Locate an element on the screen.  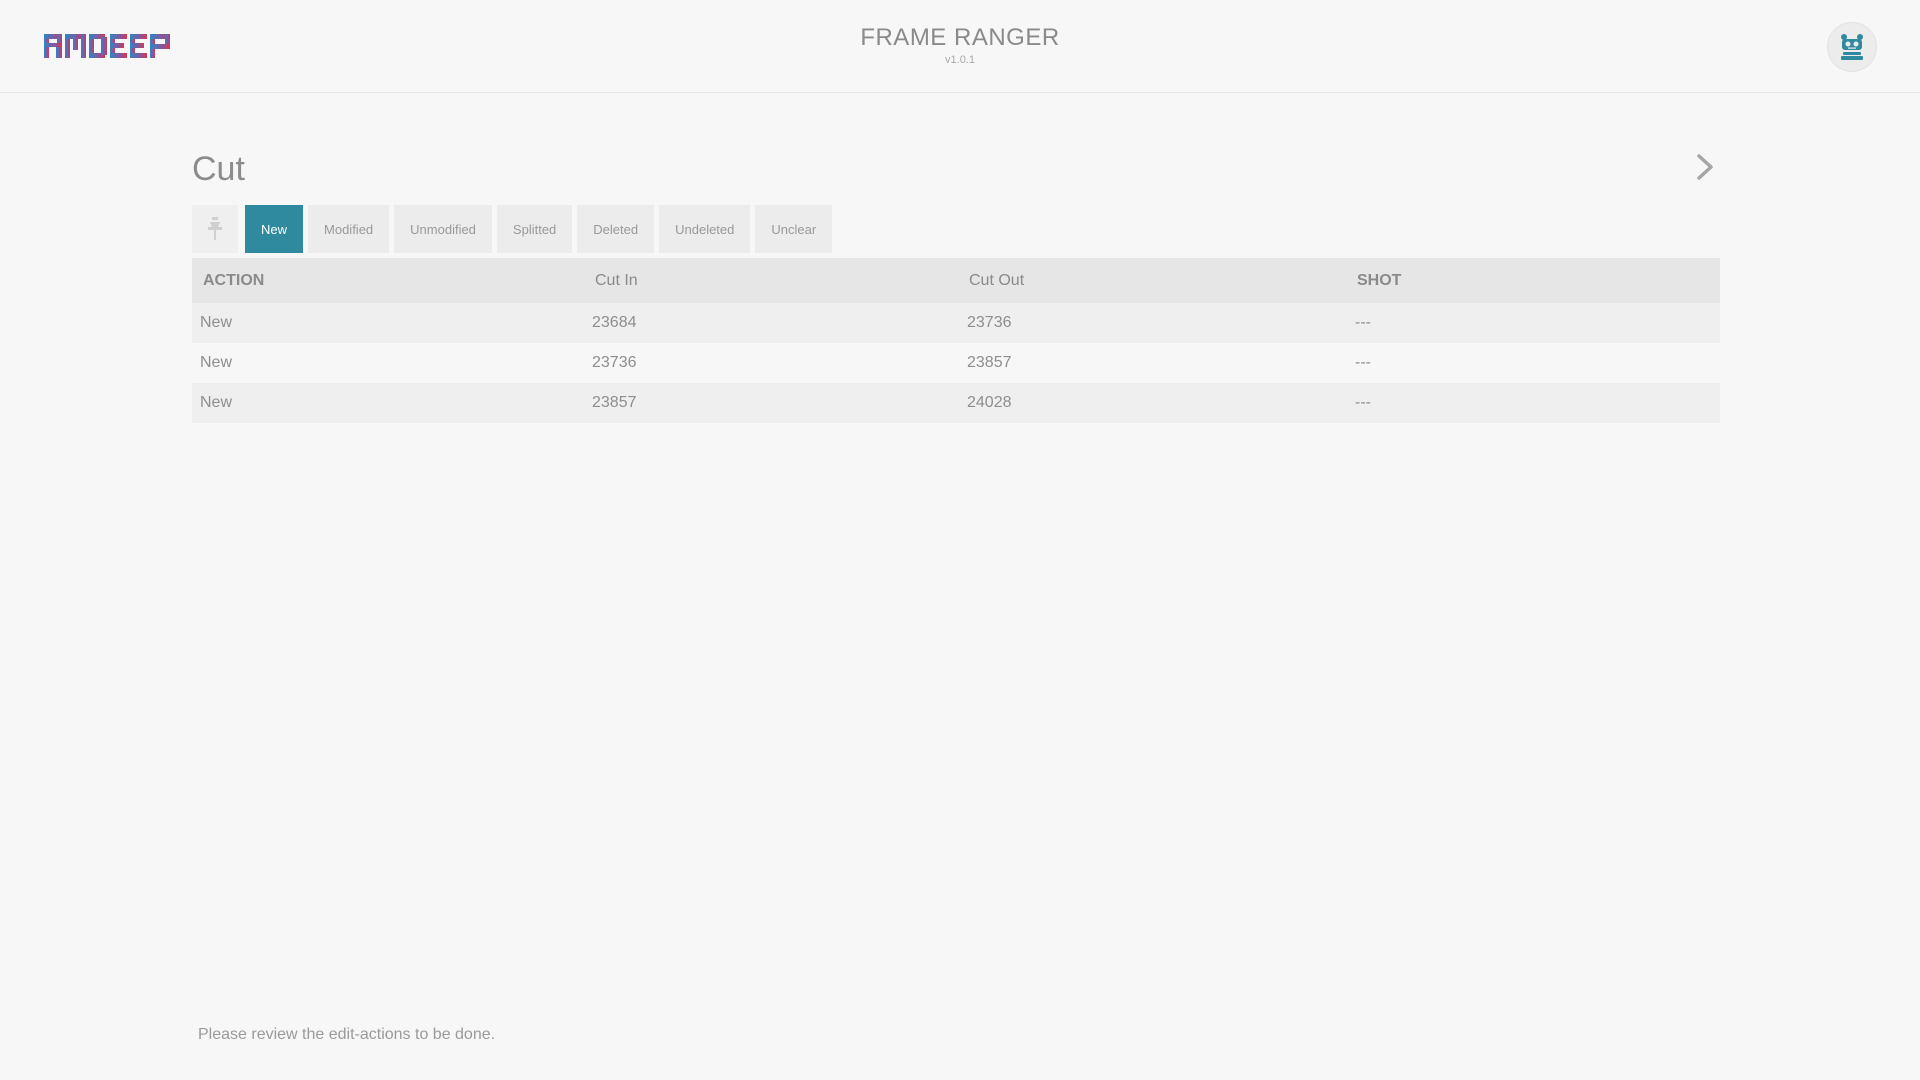
column-header-cut-in: Cut In is located at coordinates (779, 281).